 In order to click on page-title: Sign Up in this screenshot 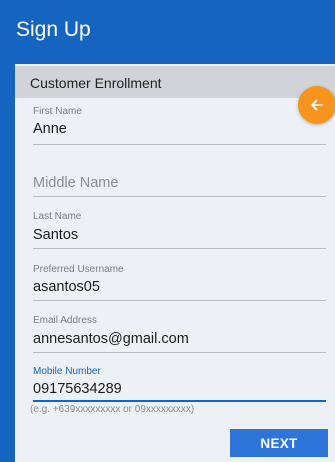, I will do `click(53, 29)`.